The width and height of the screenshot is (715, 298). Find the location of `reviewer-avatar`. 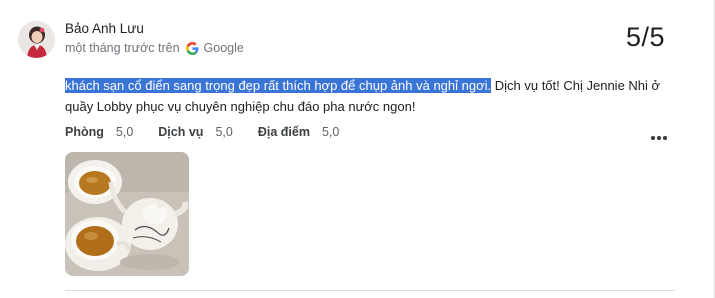

reviewer-avatar is located at coordinates (36, 39).